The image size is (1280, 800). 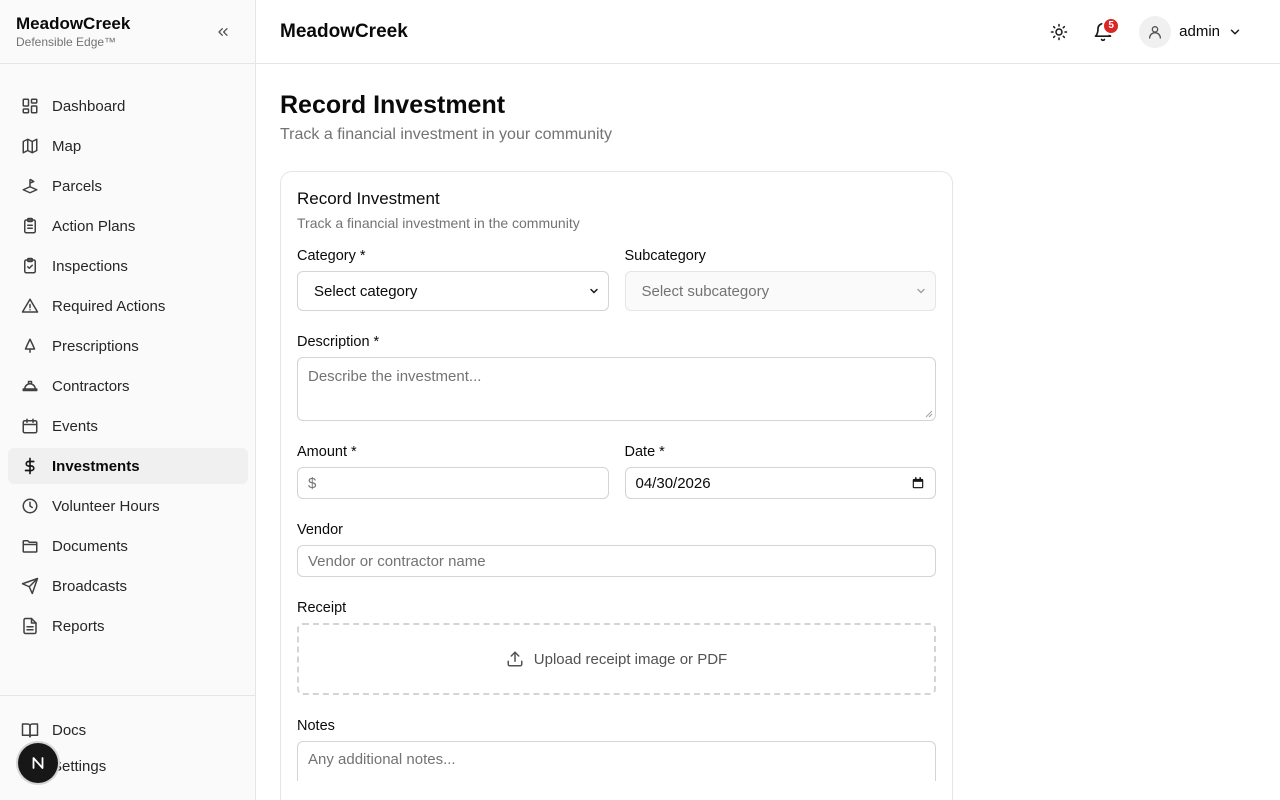 I want to click on sidebar-item-required-actions: Required Actions, so click(x=128, y=306).